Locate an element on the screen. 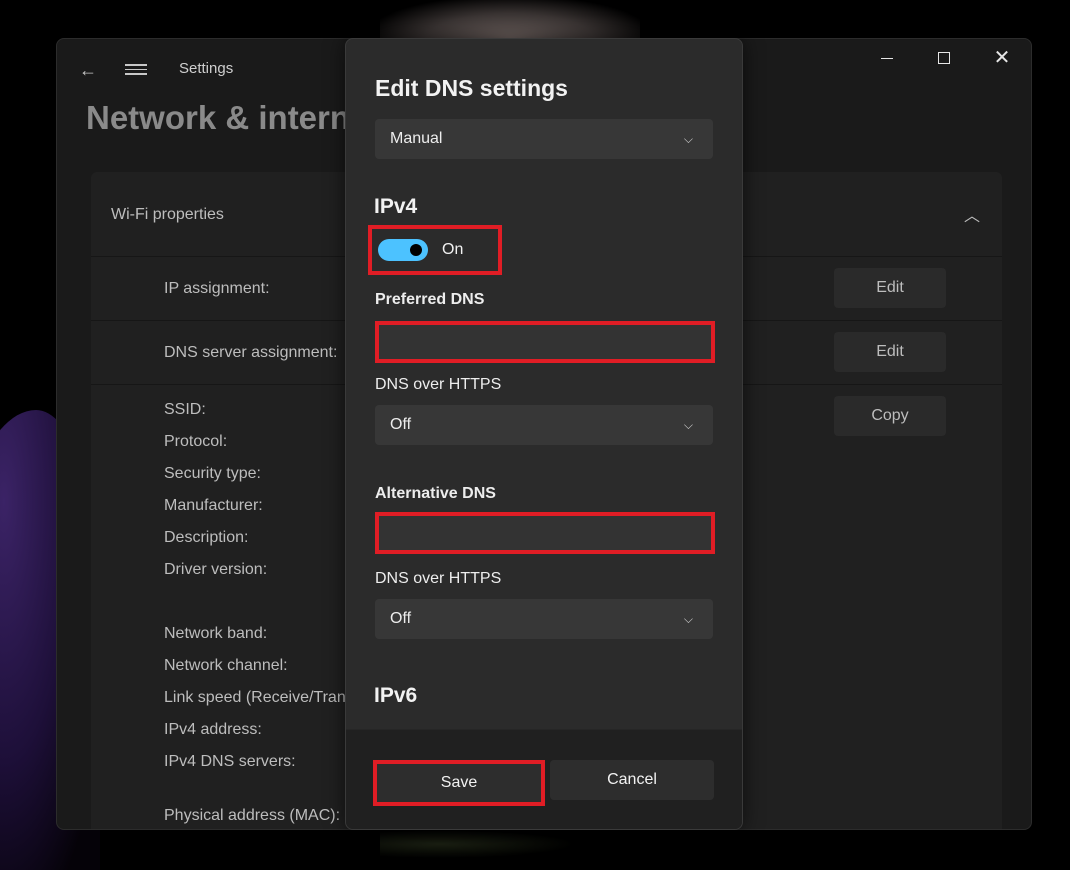 The image size is (1070, 870). ipv4-heading: IPv4 is located at coordinates (396, 206).